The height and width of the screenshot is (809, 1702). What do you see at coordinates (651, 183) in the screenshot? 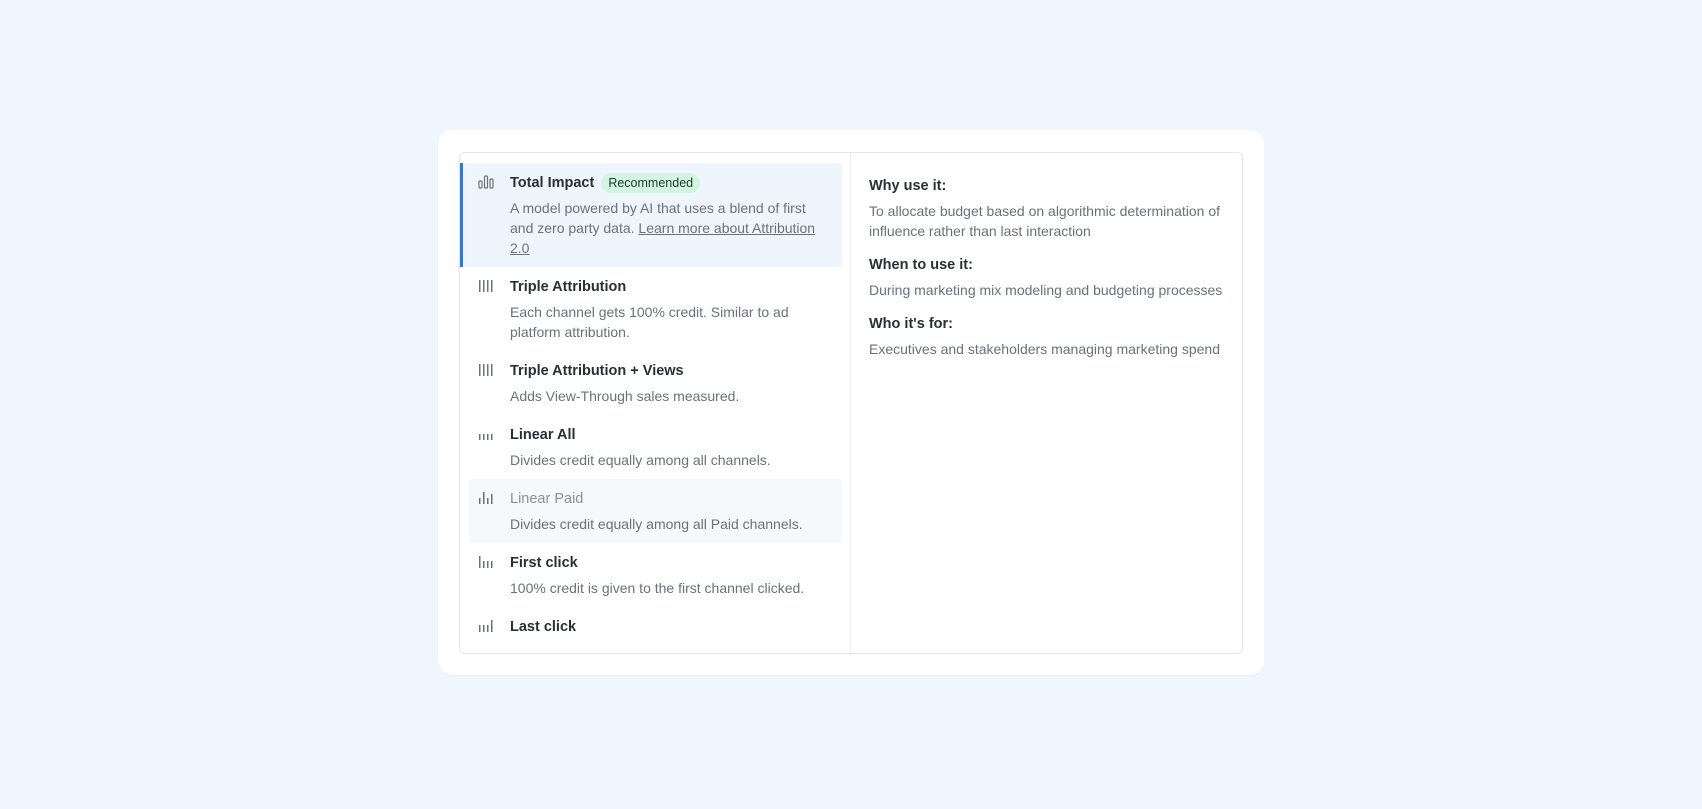
I see `recommended-badge: Recommended` at bounding box center [651, 183].